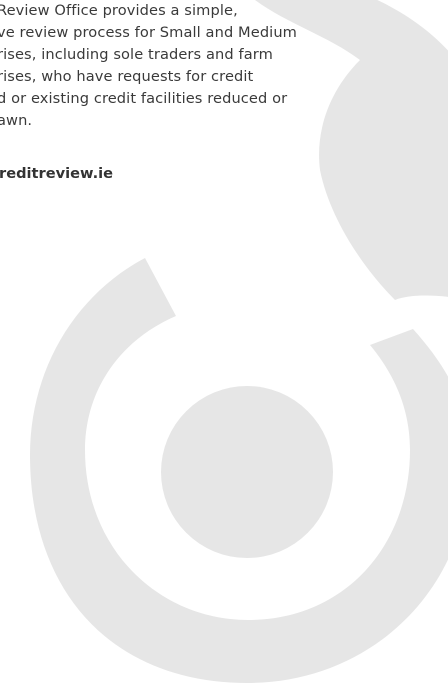 This screenshot has height=683, width=448. I want to click on intro-line: rises, including sole traders and farm, so click(136, 54).